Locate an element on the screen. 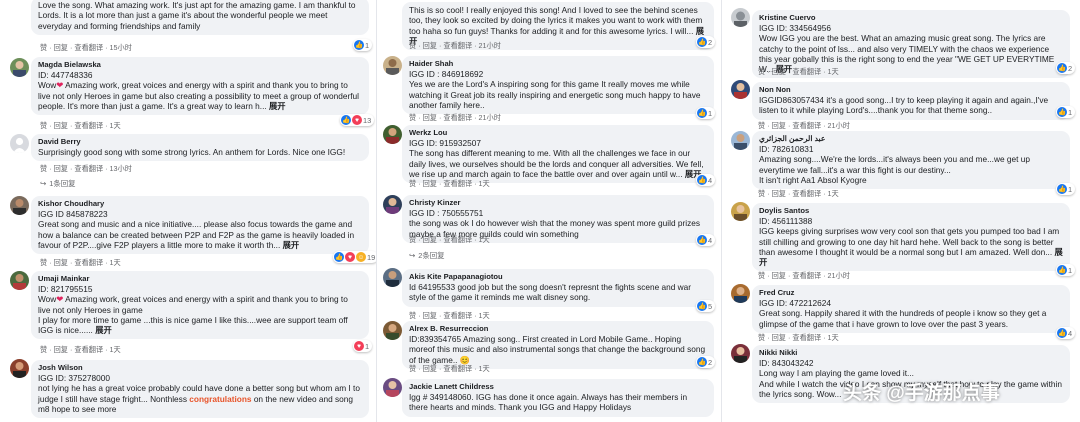 This screenshot has height=422, width=1080. reaction-count: ♥ 1 is located at coordinates (363, 346).